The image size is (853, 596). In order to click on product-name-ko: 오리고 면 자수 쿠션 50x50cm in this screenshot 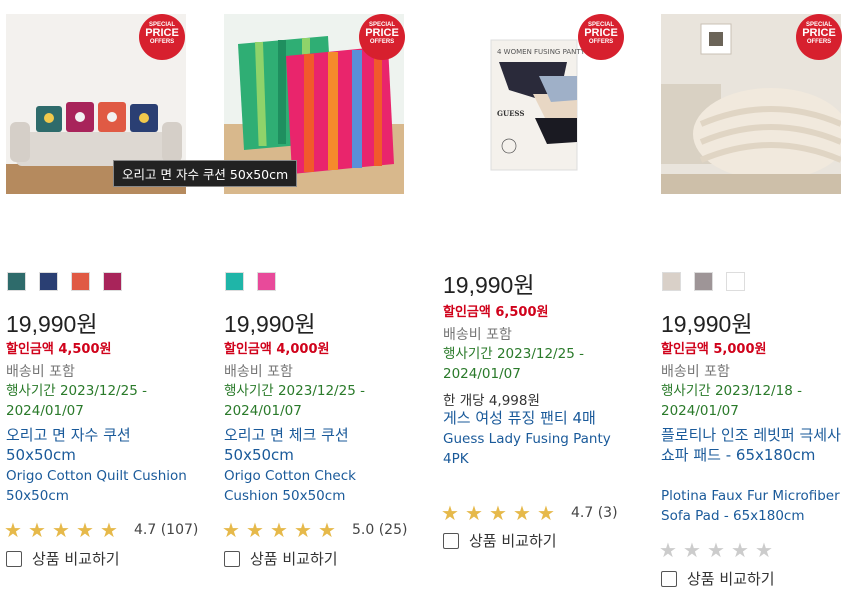, I will do `click(96, 445)`.